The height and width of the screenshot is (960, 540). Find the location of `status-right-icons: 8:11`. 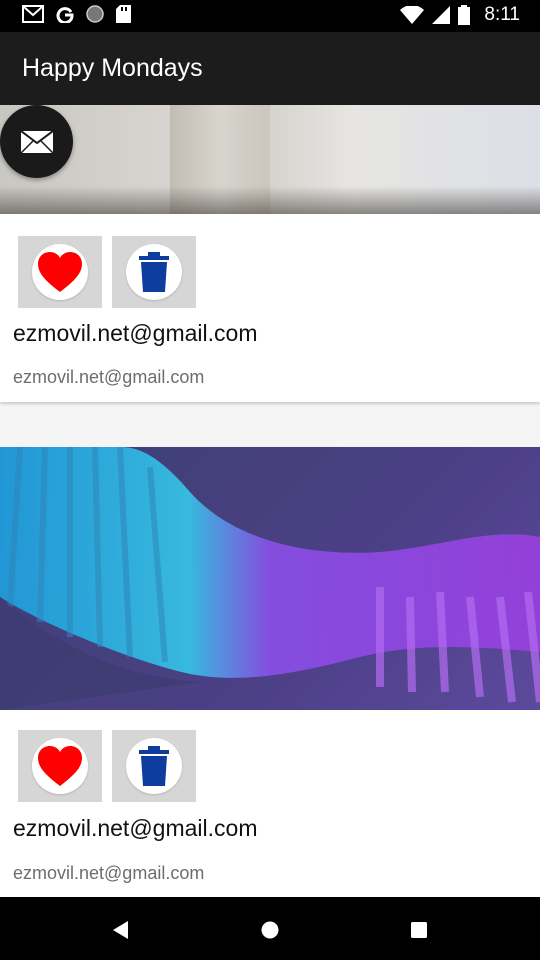

status-right-icons: 8:11 is located at coordinates (460, 15).